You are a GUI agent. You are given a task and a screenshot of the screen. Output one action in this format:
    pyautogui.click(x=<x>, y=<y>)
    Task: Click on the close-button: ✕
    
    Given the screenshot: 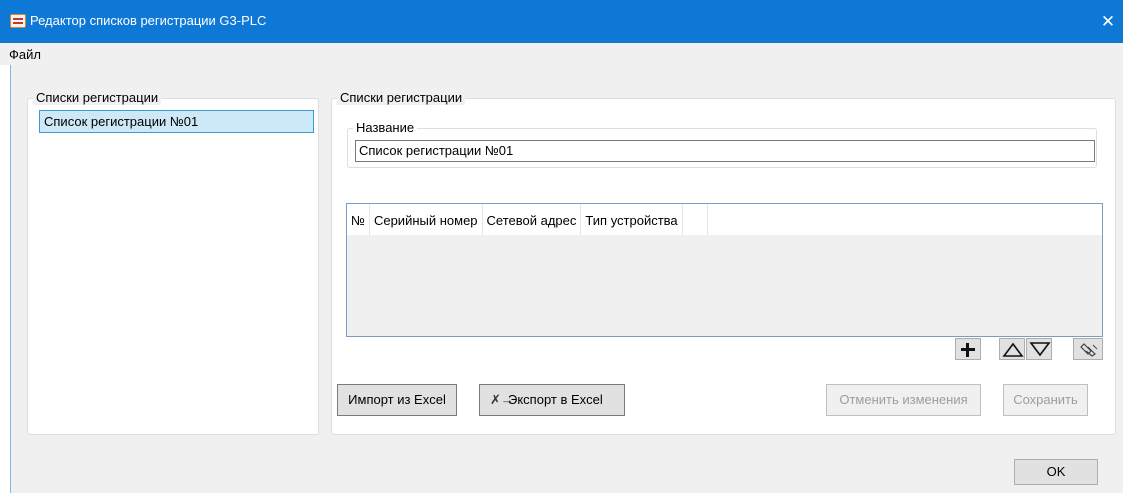 What is the action you would take?
    pyautogui.click(x=1108, y=21)
    